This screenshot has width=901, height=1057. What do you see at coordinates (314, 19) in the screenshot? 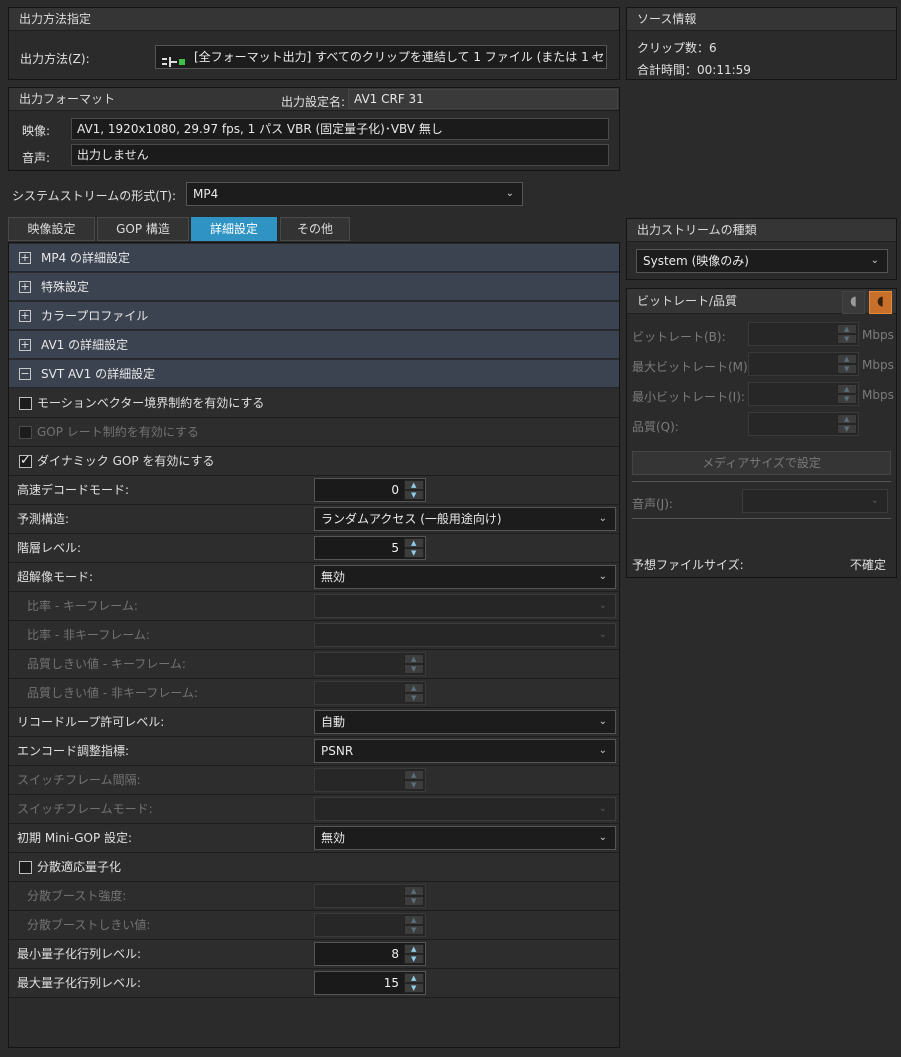
I see `output-method-title: 出力方法指定` at bounding box center [314, 19].